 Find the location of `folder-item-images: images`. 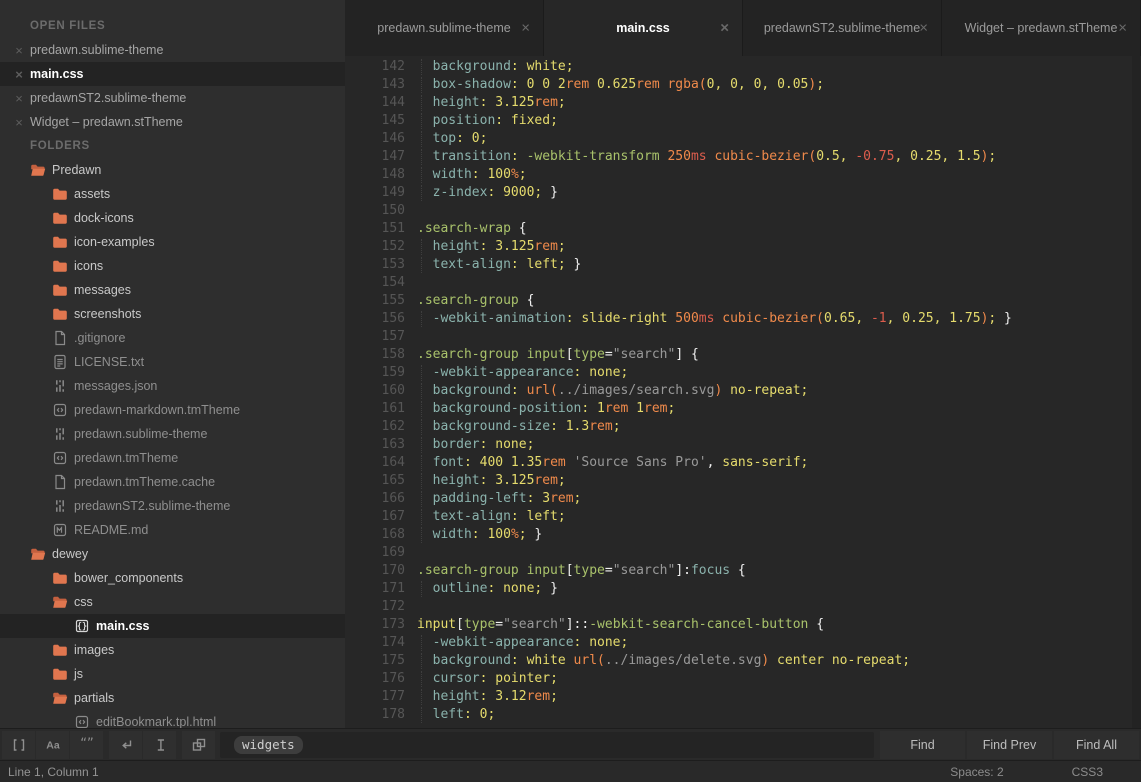

folder-item-images: images is located at coordinates (172, 650).